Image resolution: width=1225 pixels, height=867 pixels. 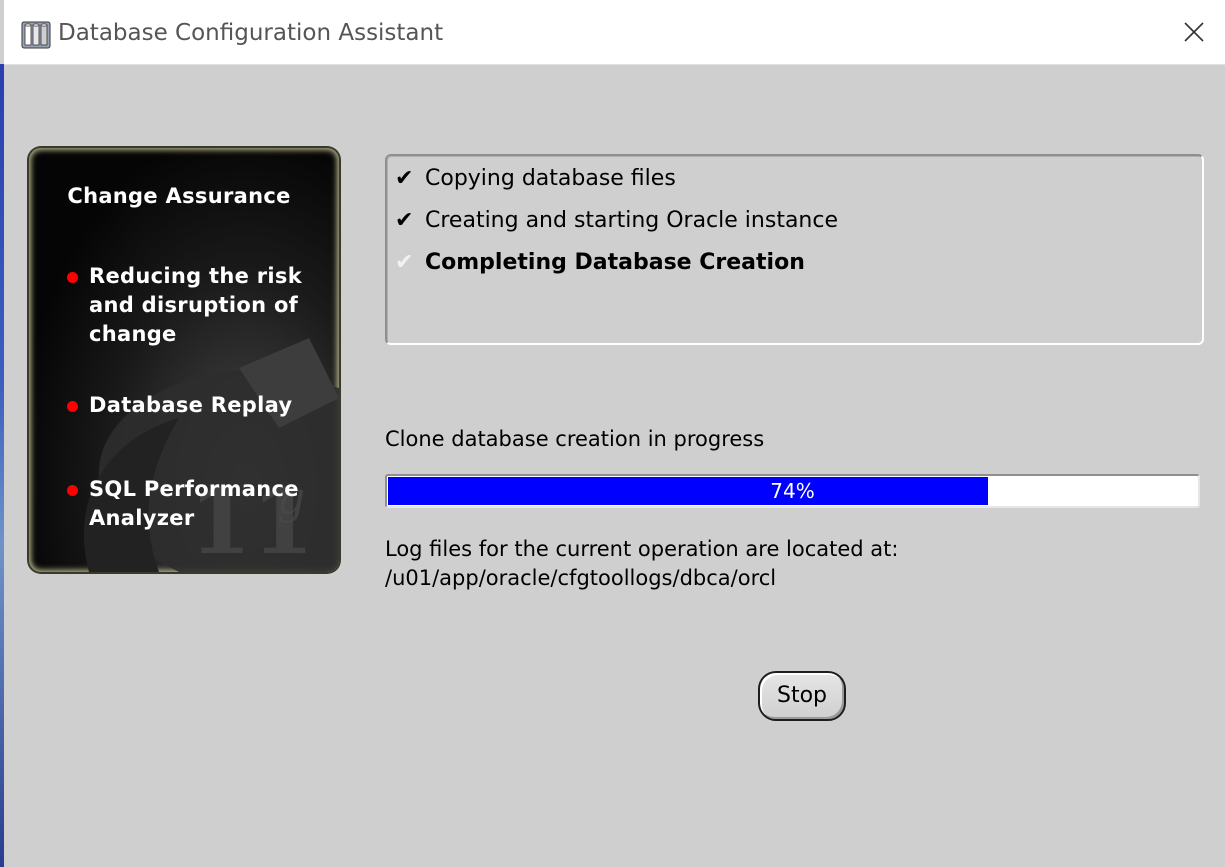 I want to click on close-icon, so click(x=1194, y=32).